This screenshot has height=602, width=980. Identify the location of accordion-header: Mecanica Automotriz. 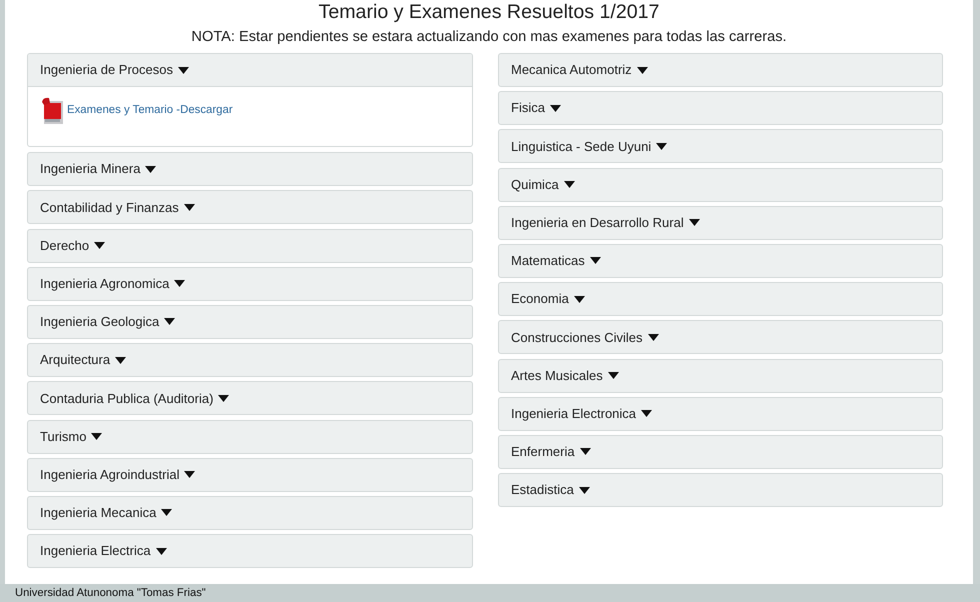
(720, 70).